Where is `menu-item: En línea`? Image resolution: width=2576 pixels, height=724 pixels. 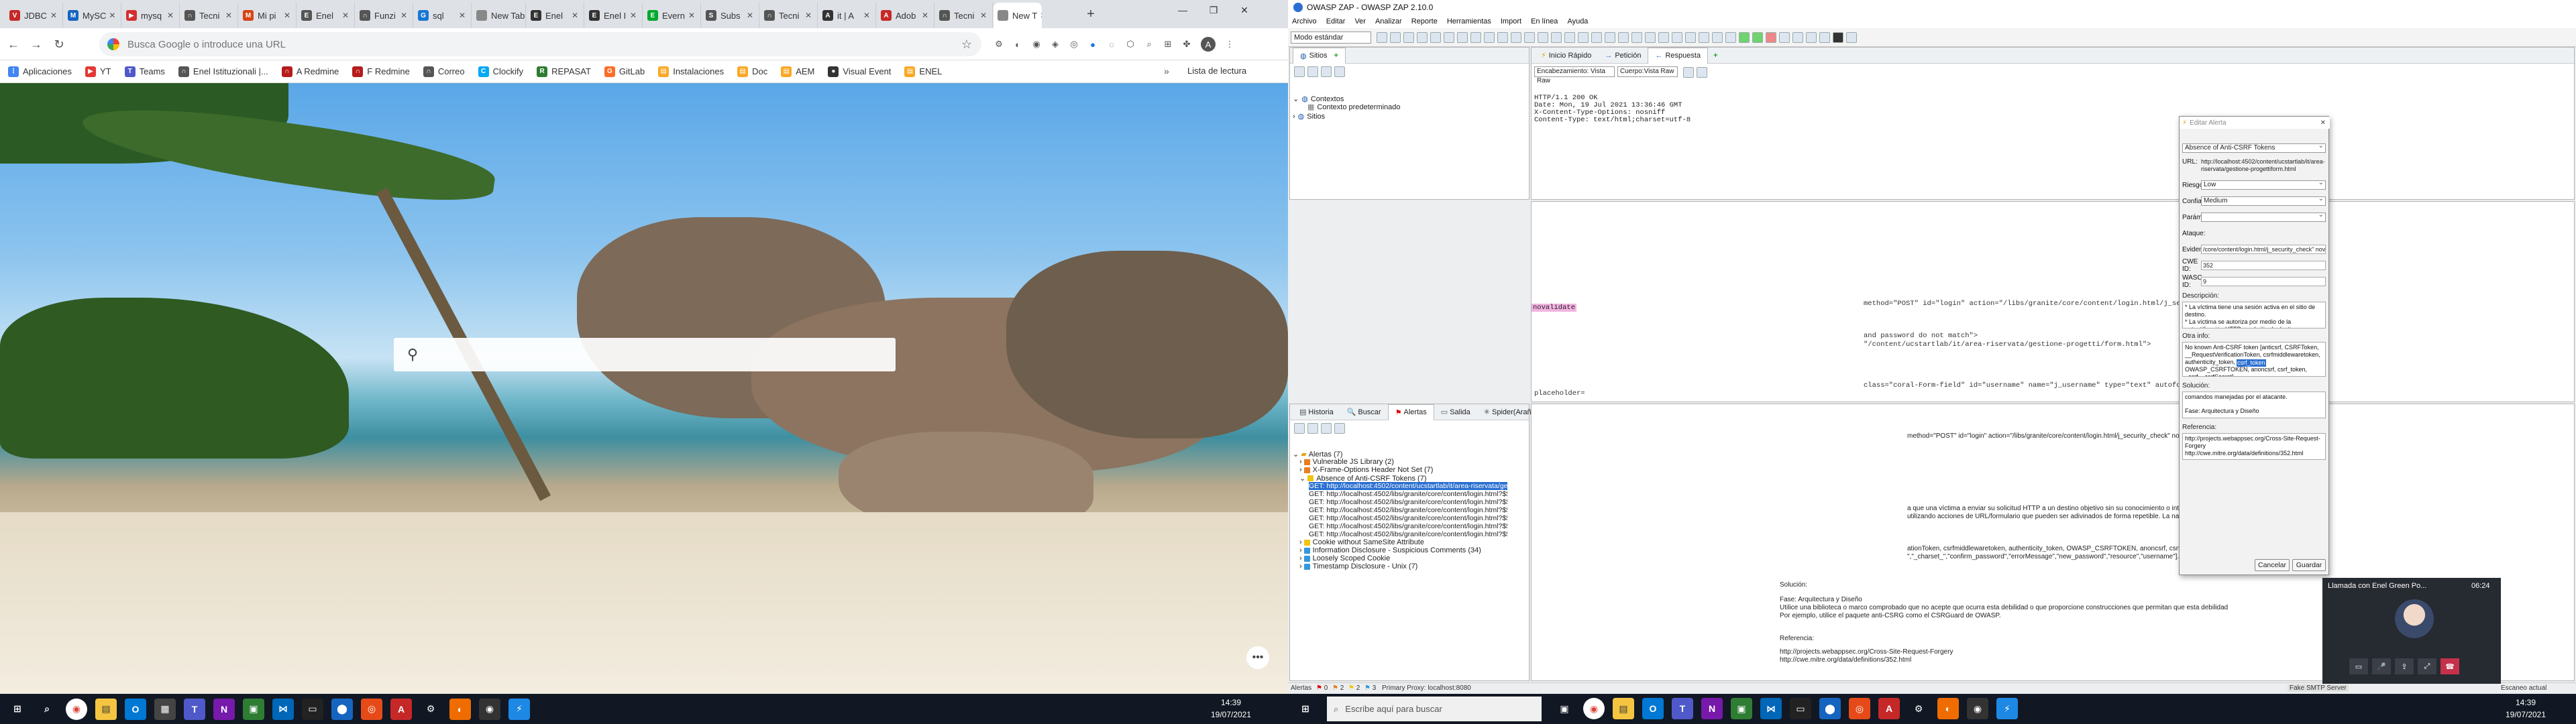 menu-item: En línea is located at coordinates (1544, 21).